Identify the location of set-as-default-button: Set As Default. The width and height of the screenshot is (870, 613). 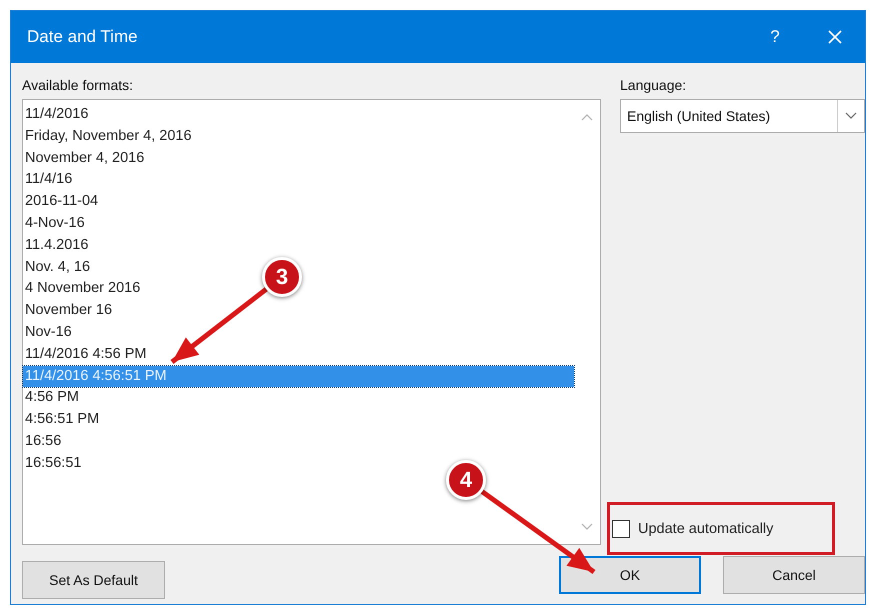
(93, 580).